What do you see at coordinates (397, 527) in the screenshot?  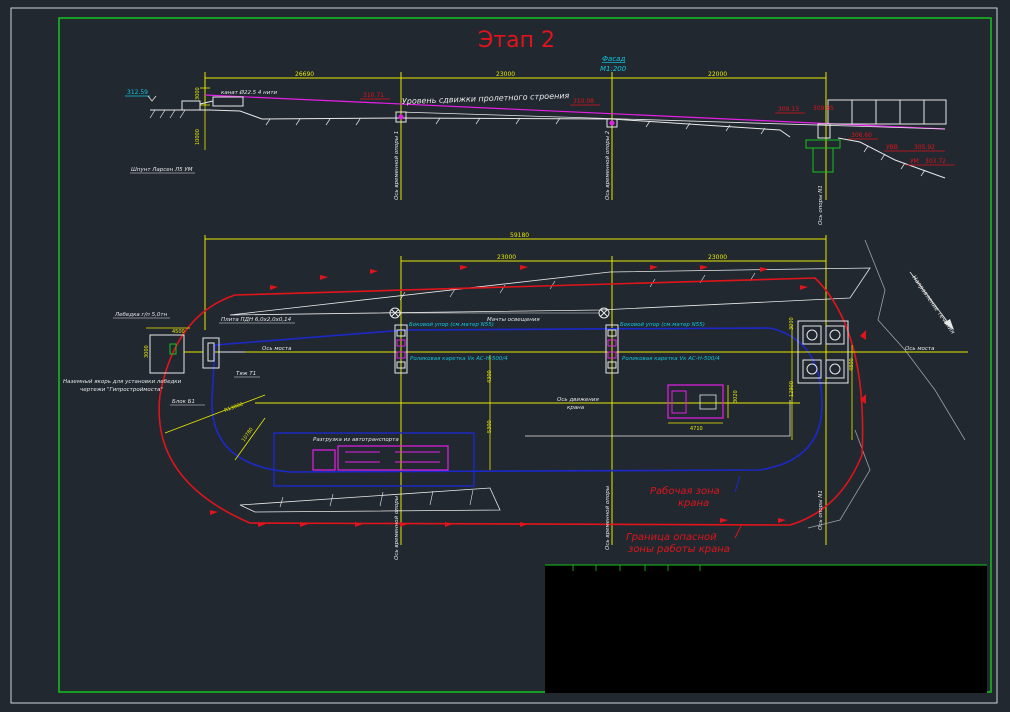 I see `axis-temp-bottom-1: Ось временной опоры` at bounding box center [397, 527].